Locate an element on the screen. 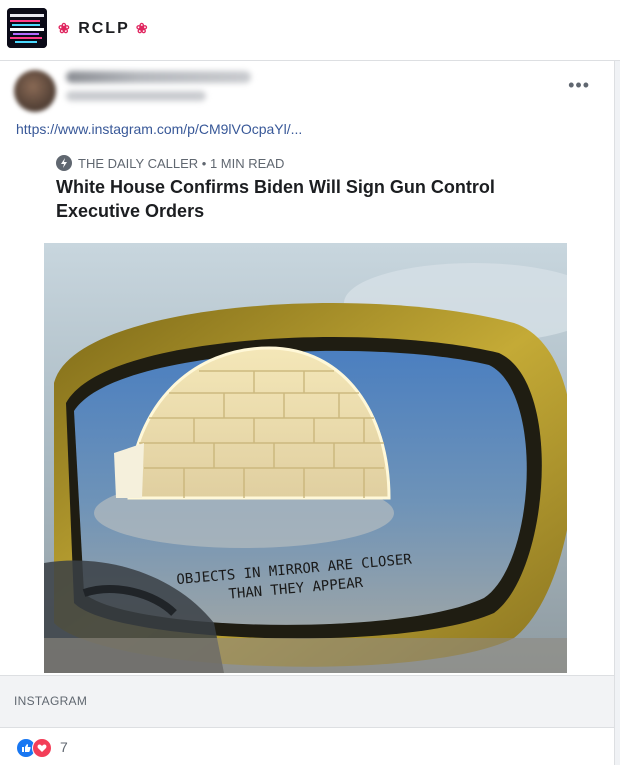  love-icon is located at coordinates (42, 748).